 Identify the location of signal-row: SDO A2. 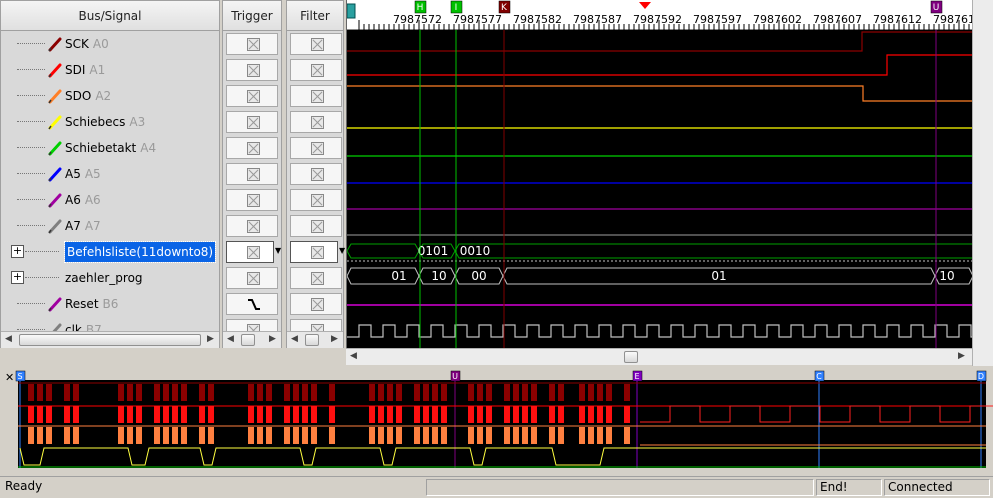
(110, 96).